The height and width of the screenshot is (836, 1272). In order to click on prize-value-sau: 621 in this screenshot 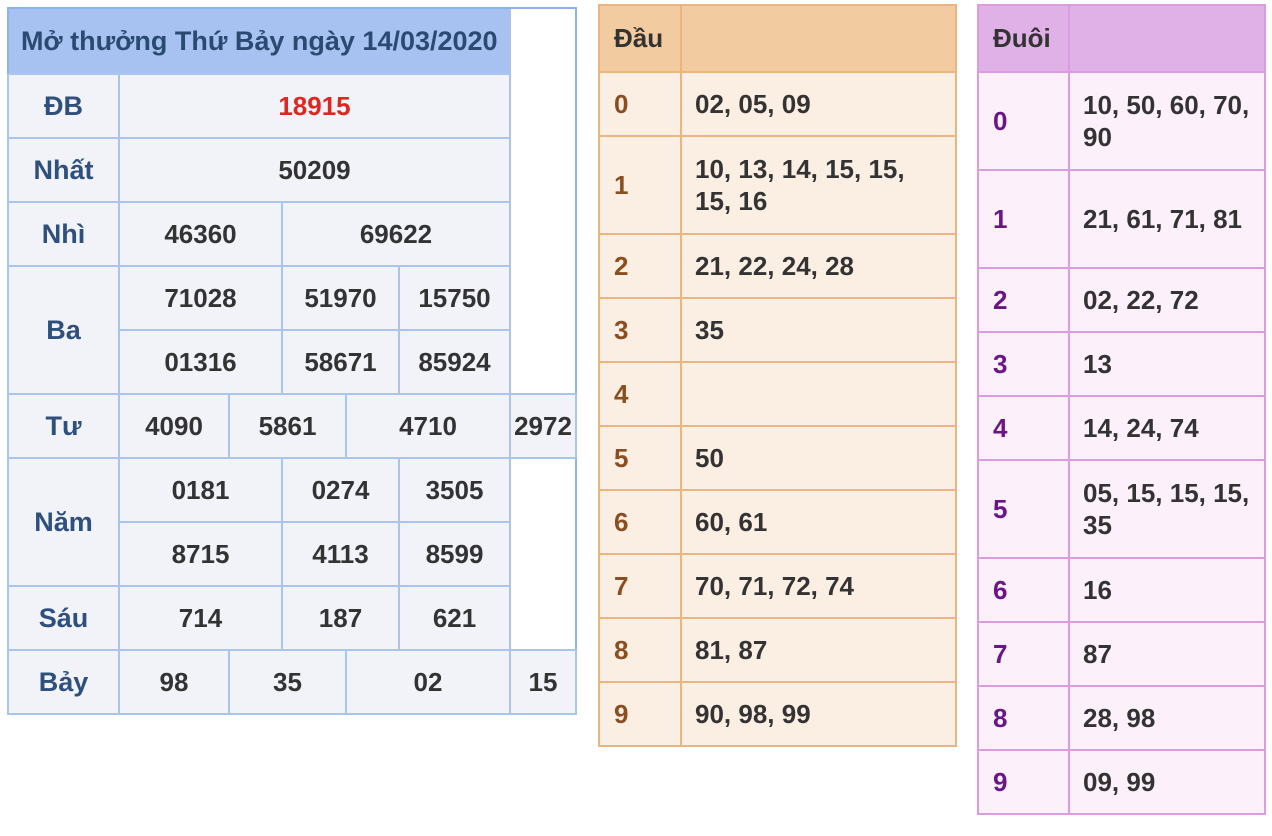, I will do `click(454, 618)`.